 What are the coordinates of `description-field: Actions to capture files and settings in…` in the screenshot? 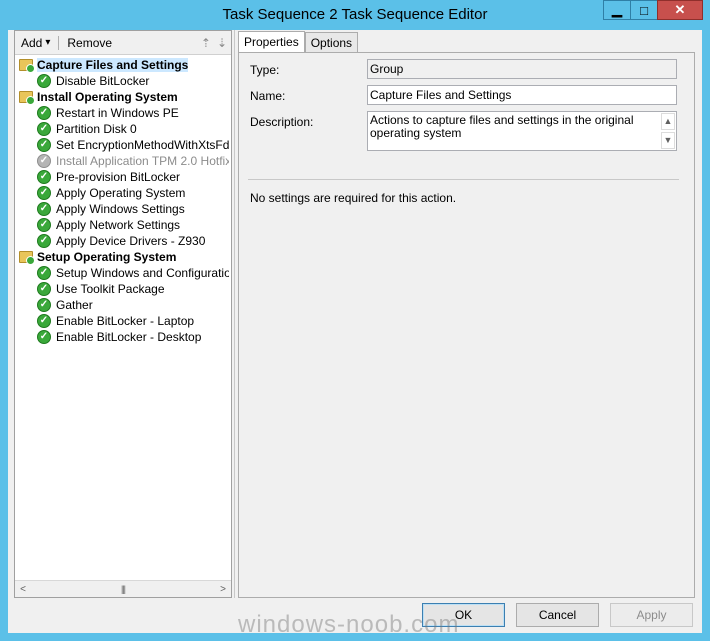 It's located at (522, 131).